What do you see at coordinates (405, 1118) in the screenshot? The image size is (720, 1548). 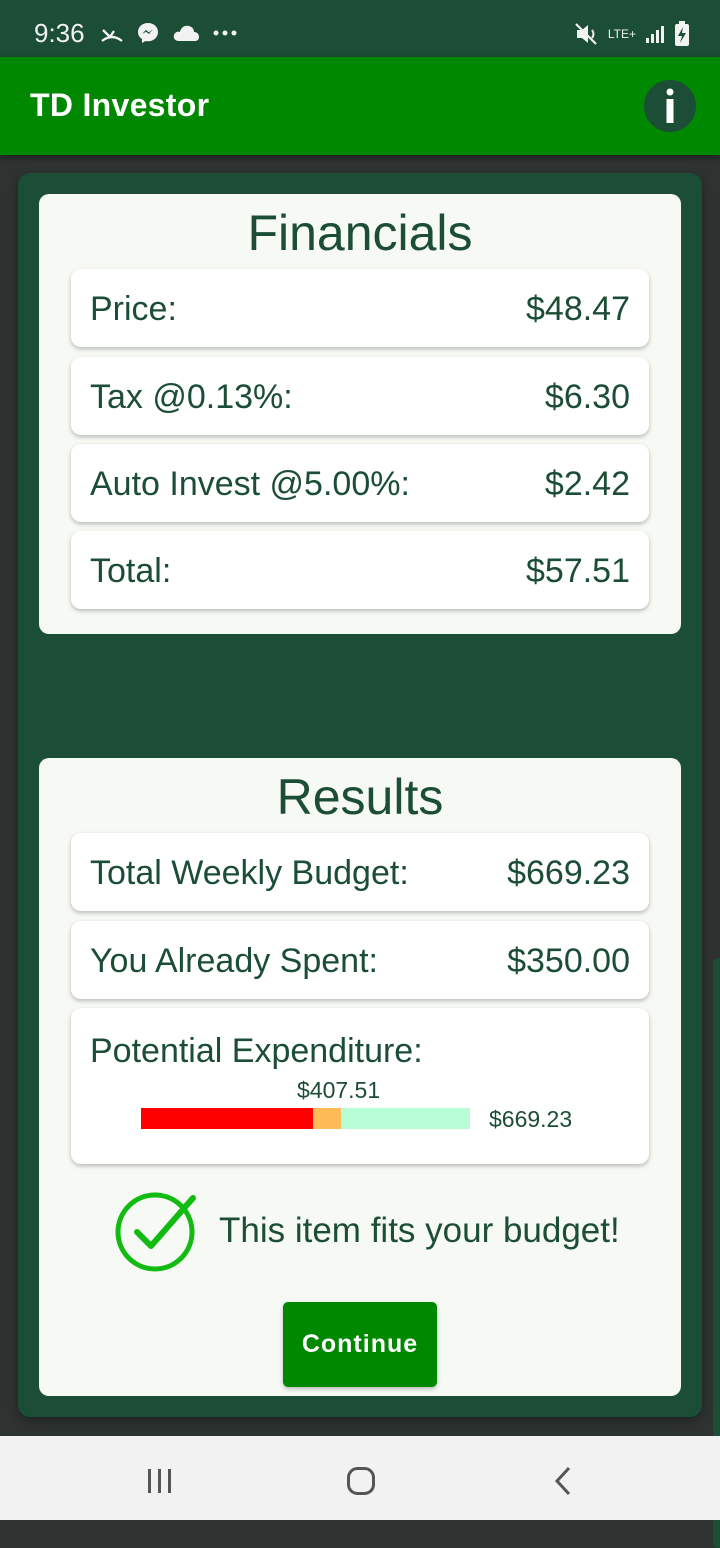 I see `bar-segment-remaining` at bounding box center [405, 1118].